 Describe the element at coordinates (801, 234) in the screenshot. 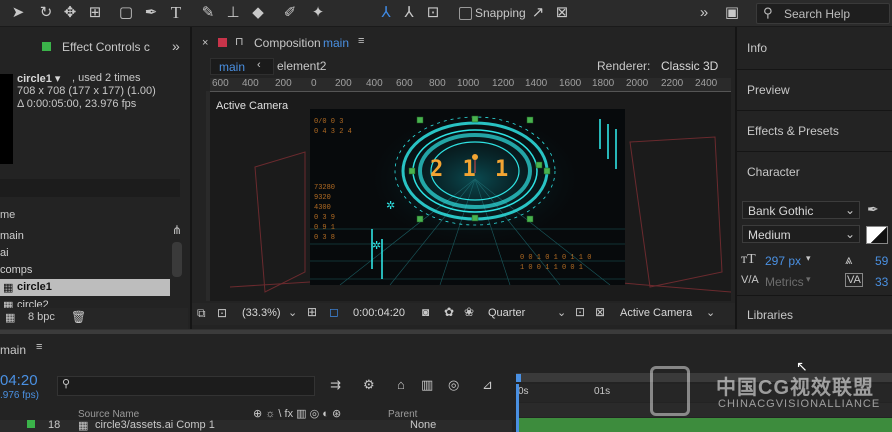

I see `font-style-dropdown: Medium ⌄` at that location.